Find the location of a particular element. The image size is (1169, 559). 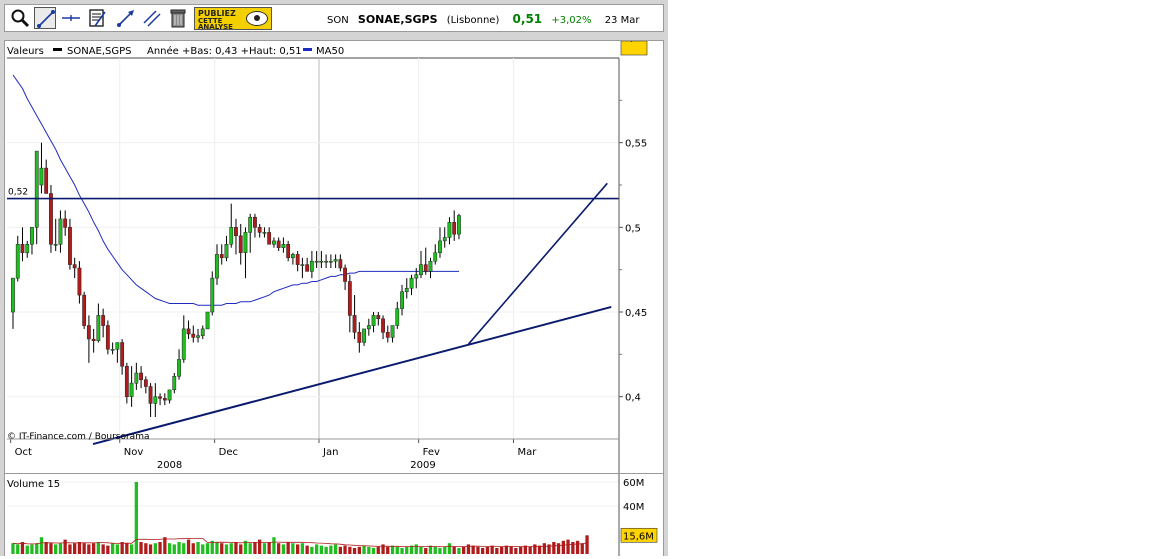

zoom-button is located at coordinates (20, 18).